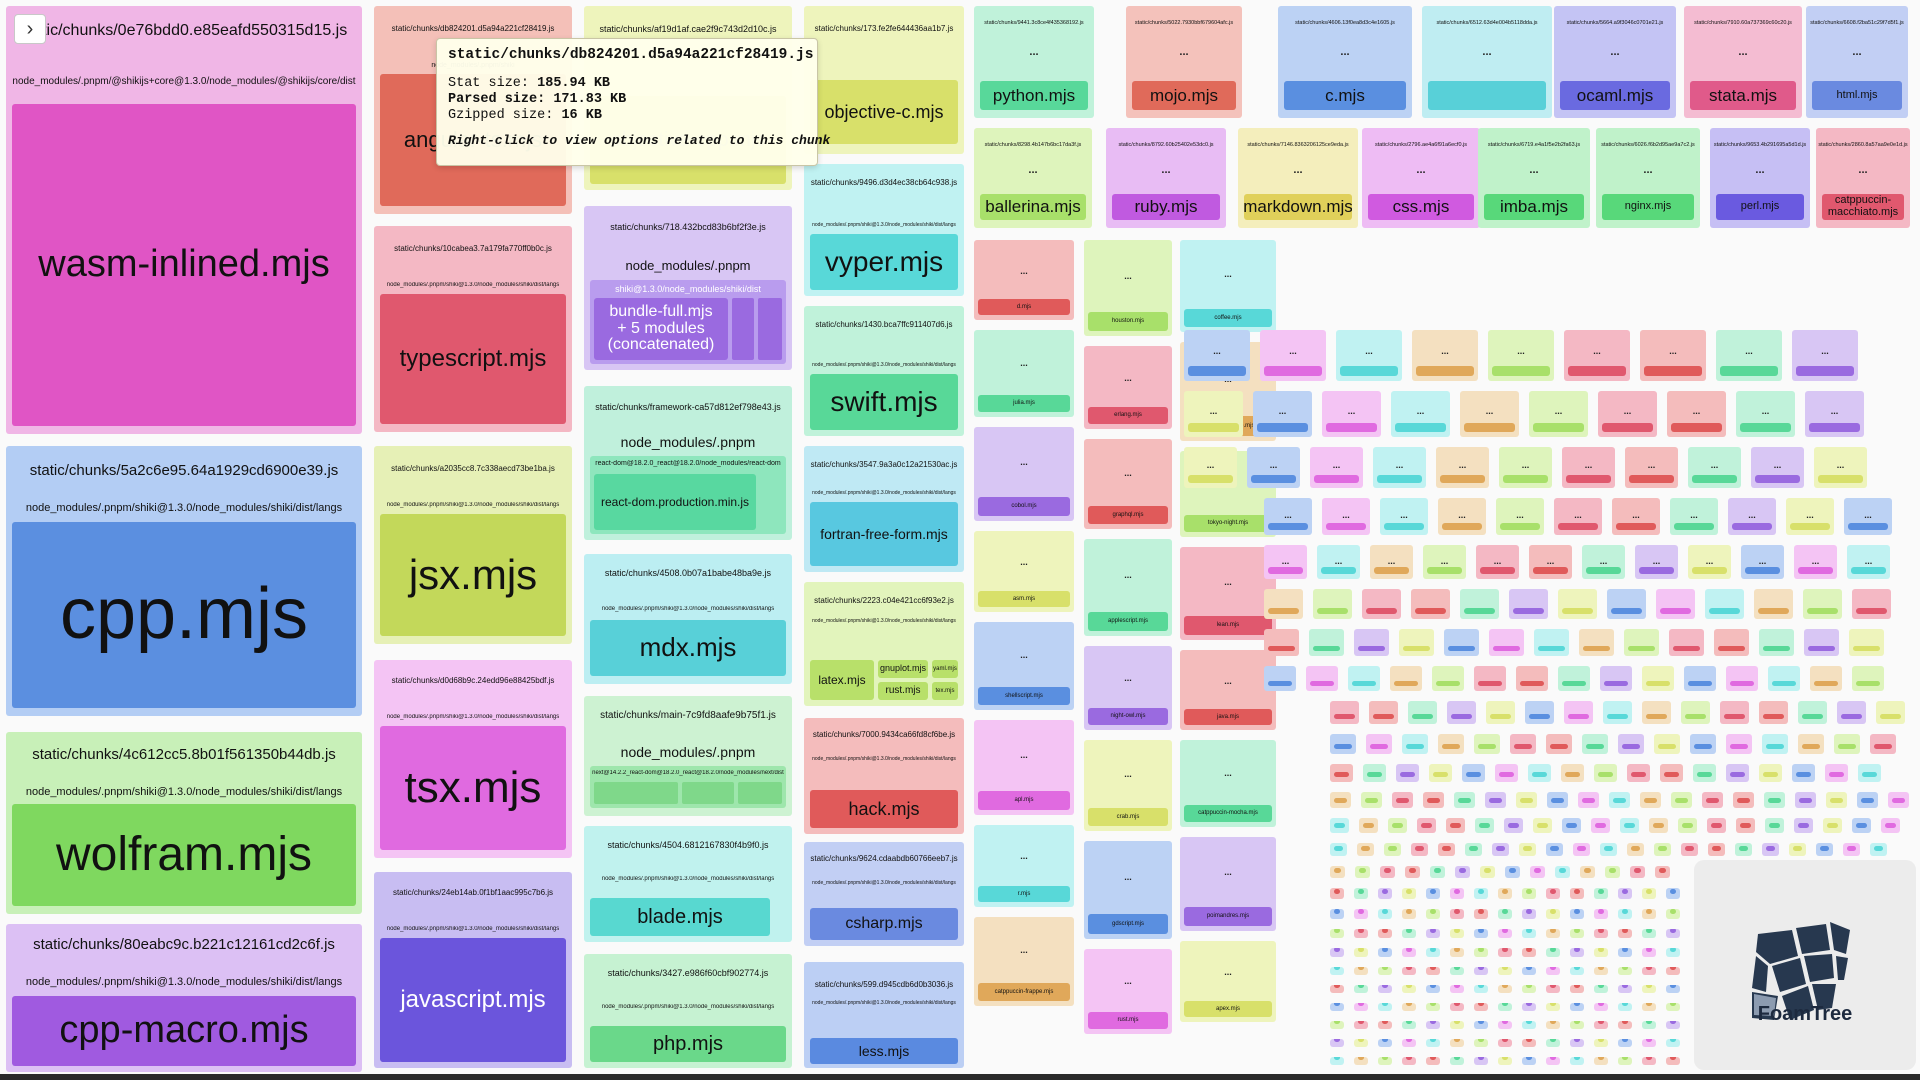 This screenshot has width=1920, height=1080. What do you see at coordinates (1128, 991) in the screenshot?
I see `chunk-small: ... rust.mjs` at bounding box center [1128, 991].